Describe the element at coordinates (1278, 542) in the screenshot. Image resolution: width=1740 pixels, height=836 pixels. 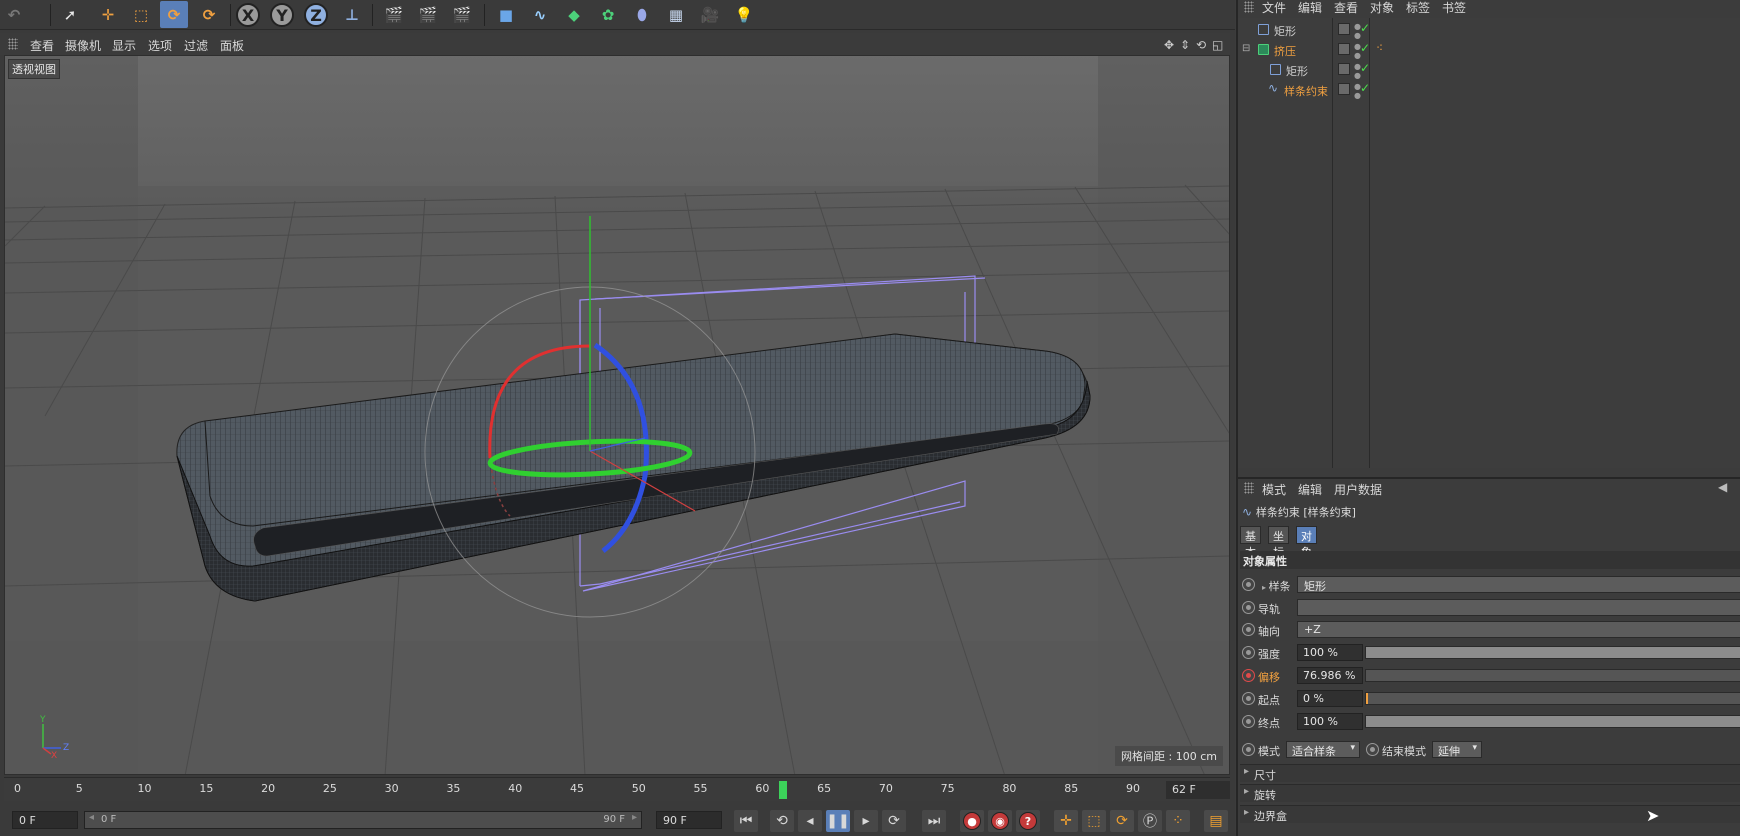
I see `tab-coord: 坐标` at that location.